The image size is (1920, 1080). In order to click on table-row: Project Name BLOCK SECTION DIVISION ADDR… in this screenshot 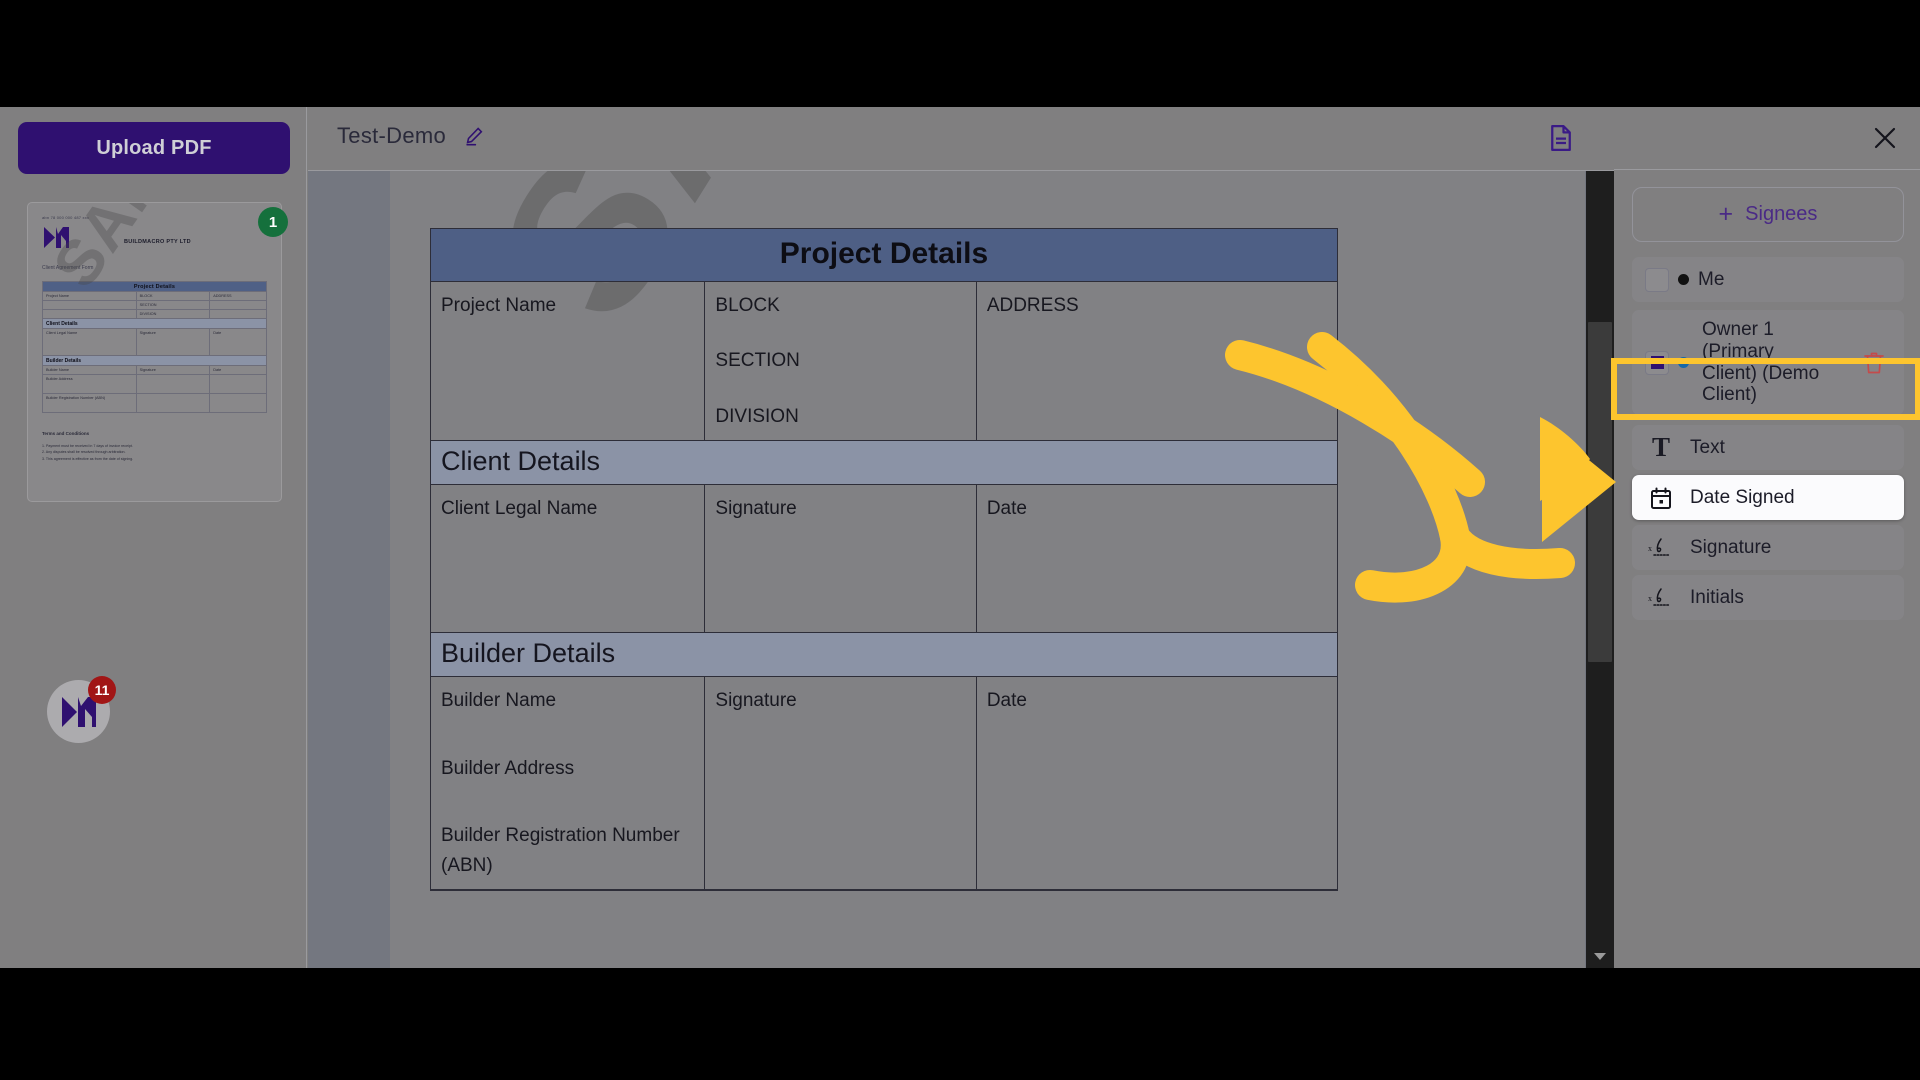, I will do `click(884, 362)`.